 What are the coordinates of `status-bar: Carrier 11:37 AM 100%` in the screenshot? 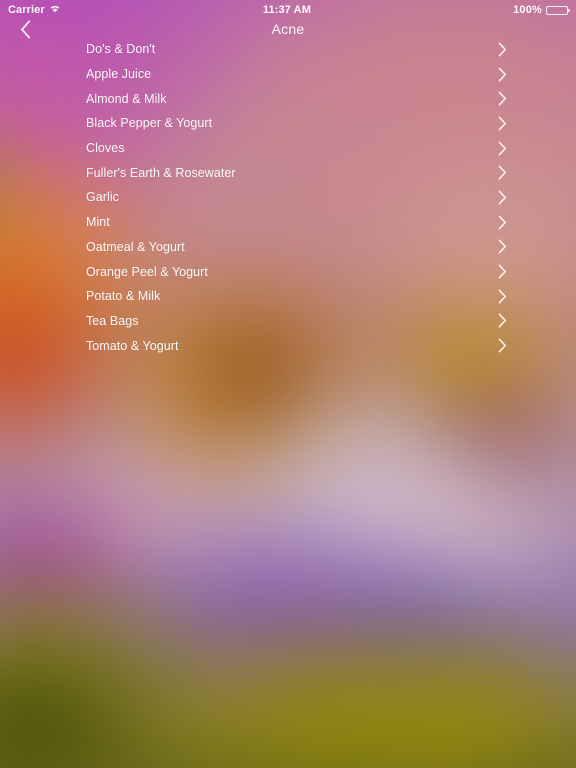 It's located at (288, 10).